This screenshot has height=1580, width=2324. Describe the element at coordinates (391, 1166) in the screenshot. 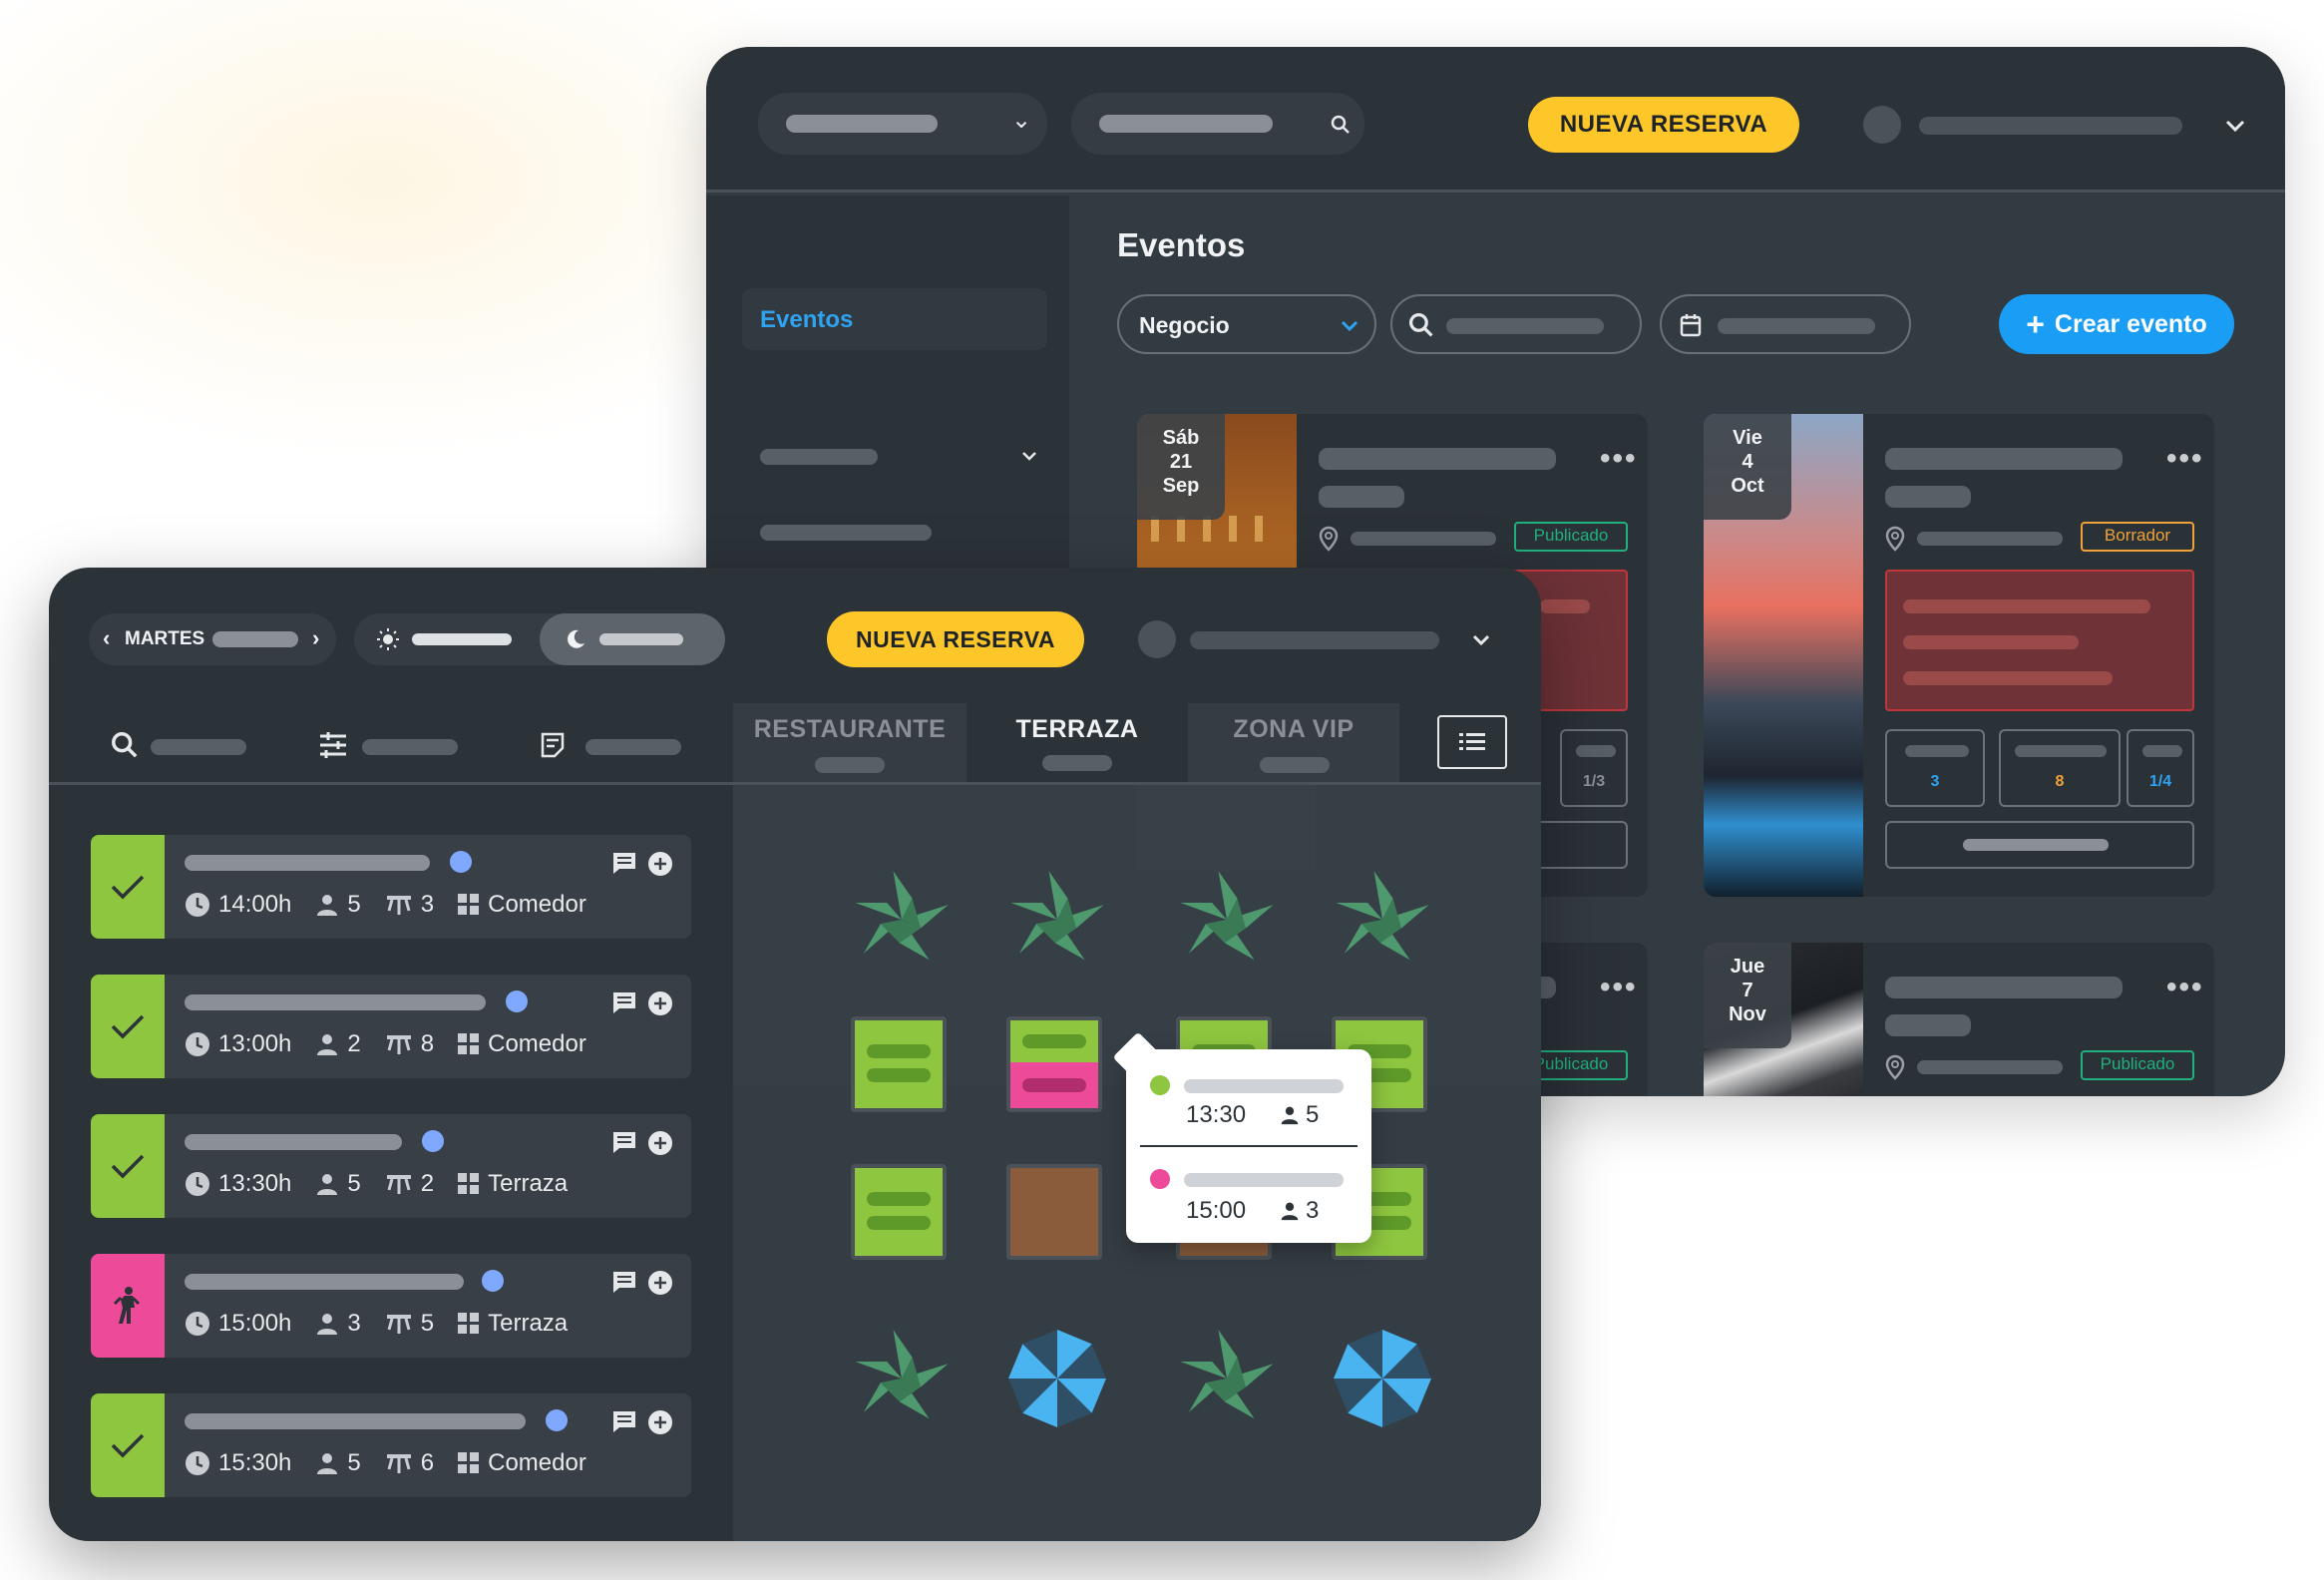

I see `reservation-card: 13:30h 5 2 Terraza` at that location.